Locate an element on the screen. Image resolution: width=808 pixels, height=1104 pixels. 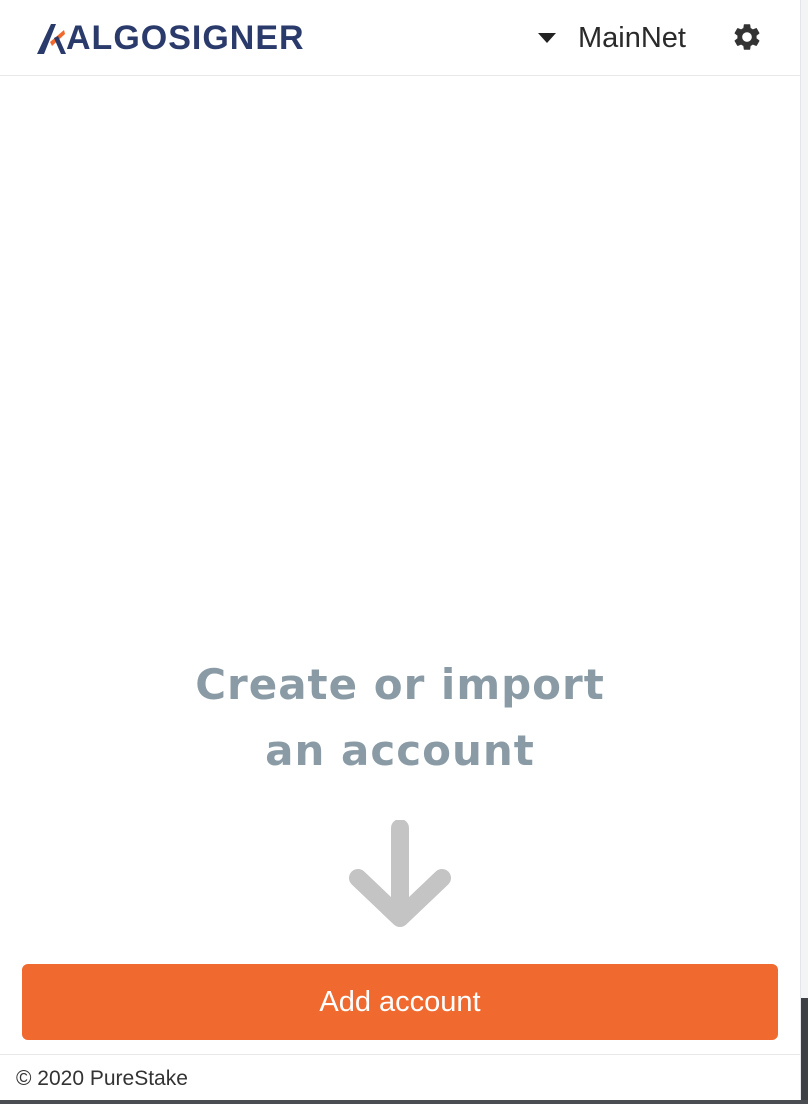
background-page-edge is located at coordinates (804, 552).